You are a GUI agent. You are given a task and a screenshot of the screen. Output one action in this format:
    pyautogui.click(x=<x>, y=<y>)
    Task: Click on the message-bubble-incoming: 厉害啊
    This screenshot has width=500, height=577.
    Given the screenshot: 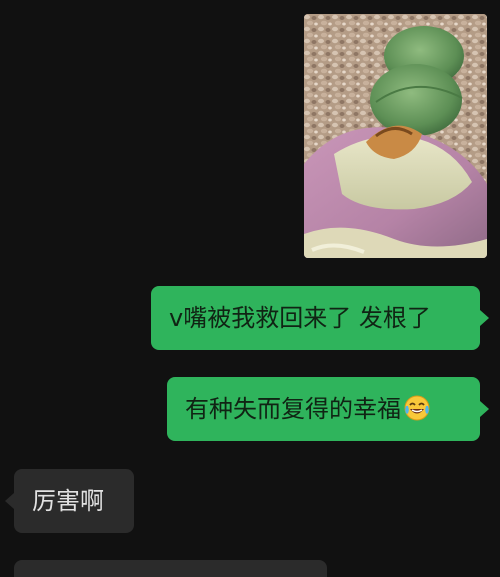 What is the action you would take?
    pyautogui.click(x=74, y=501)
    